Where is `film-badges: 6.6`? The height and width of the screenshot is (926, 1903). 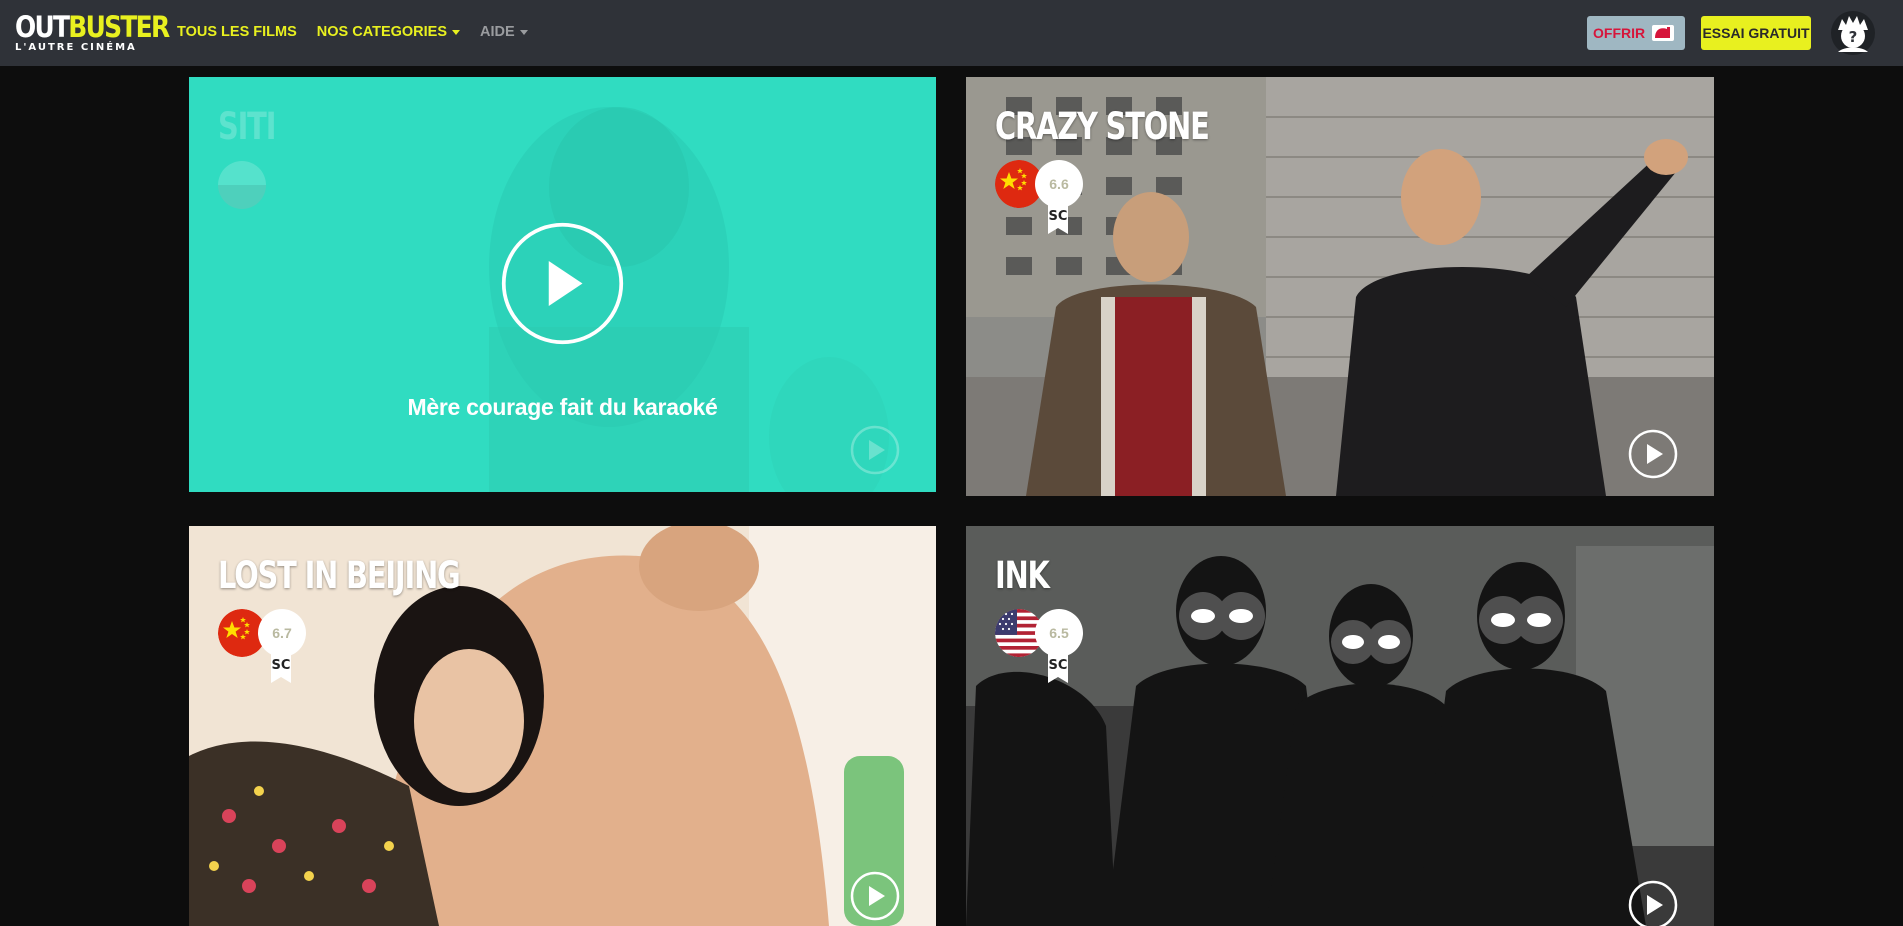
film-badges: 6.6 is located at coordinates (1040, 197).